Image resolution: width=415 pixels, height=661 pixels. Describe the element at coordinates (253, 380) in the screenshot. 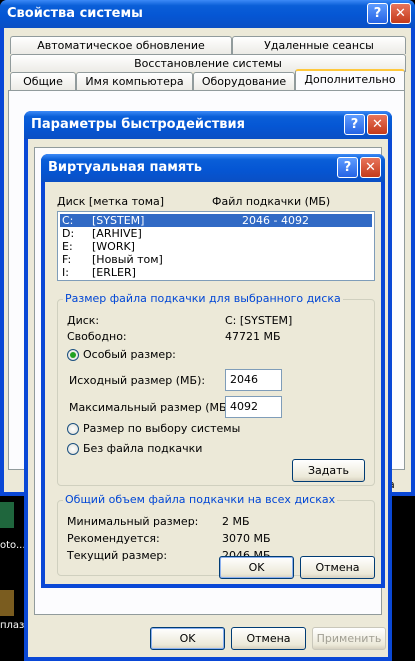

I see `initial-size-input: 2046` at that location.